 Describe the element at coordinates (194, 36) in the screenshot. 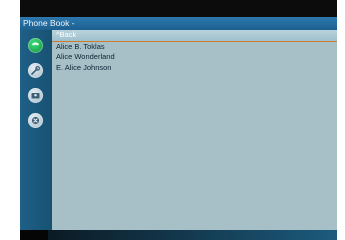

I see `back-item: ^Back` at that location.